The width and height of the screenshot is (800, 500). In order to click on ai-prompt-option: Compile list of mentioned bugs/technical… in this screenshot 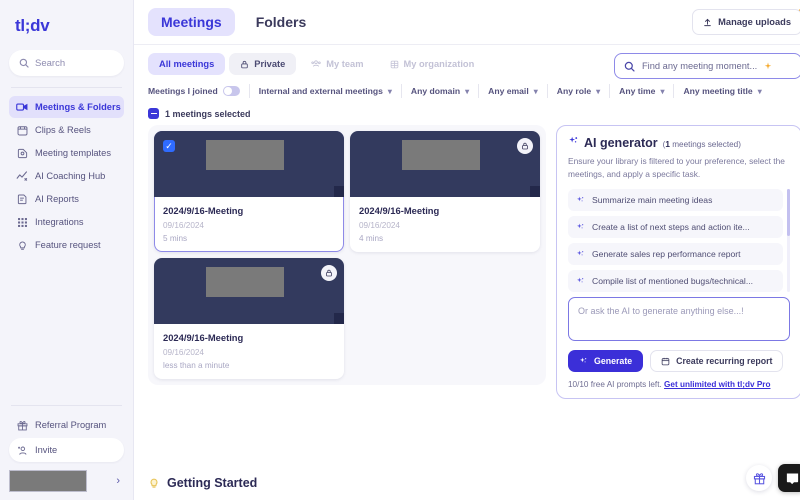, I will do `click(675, 281)`.